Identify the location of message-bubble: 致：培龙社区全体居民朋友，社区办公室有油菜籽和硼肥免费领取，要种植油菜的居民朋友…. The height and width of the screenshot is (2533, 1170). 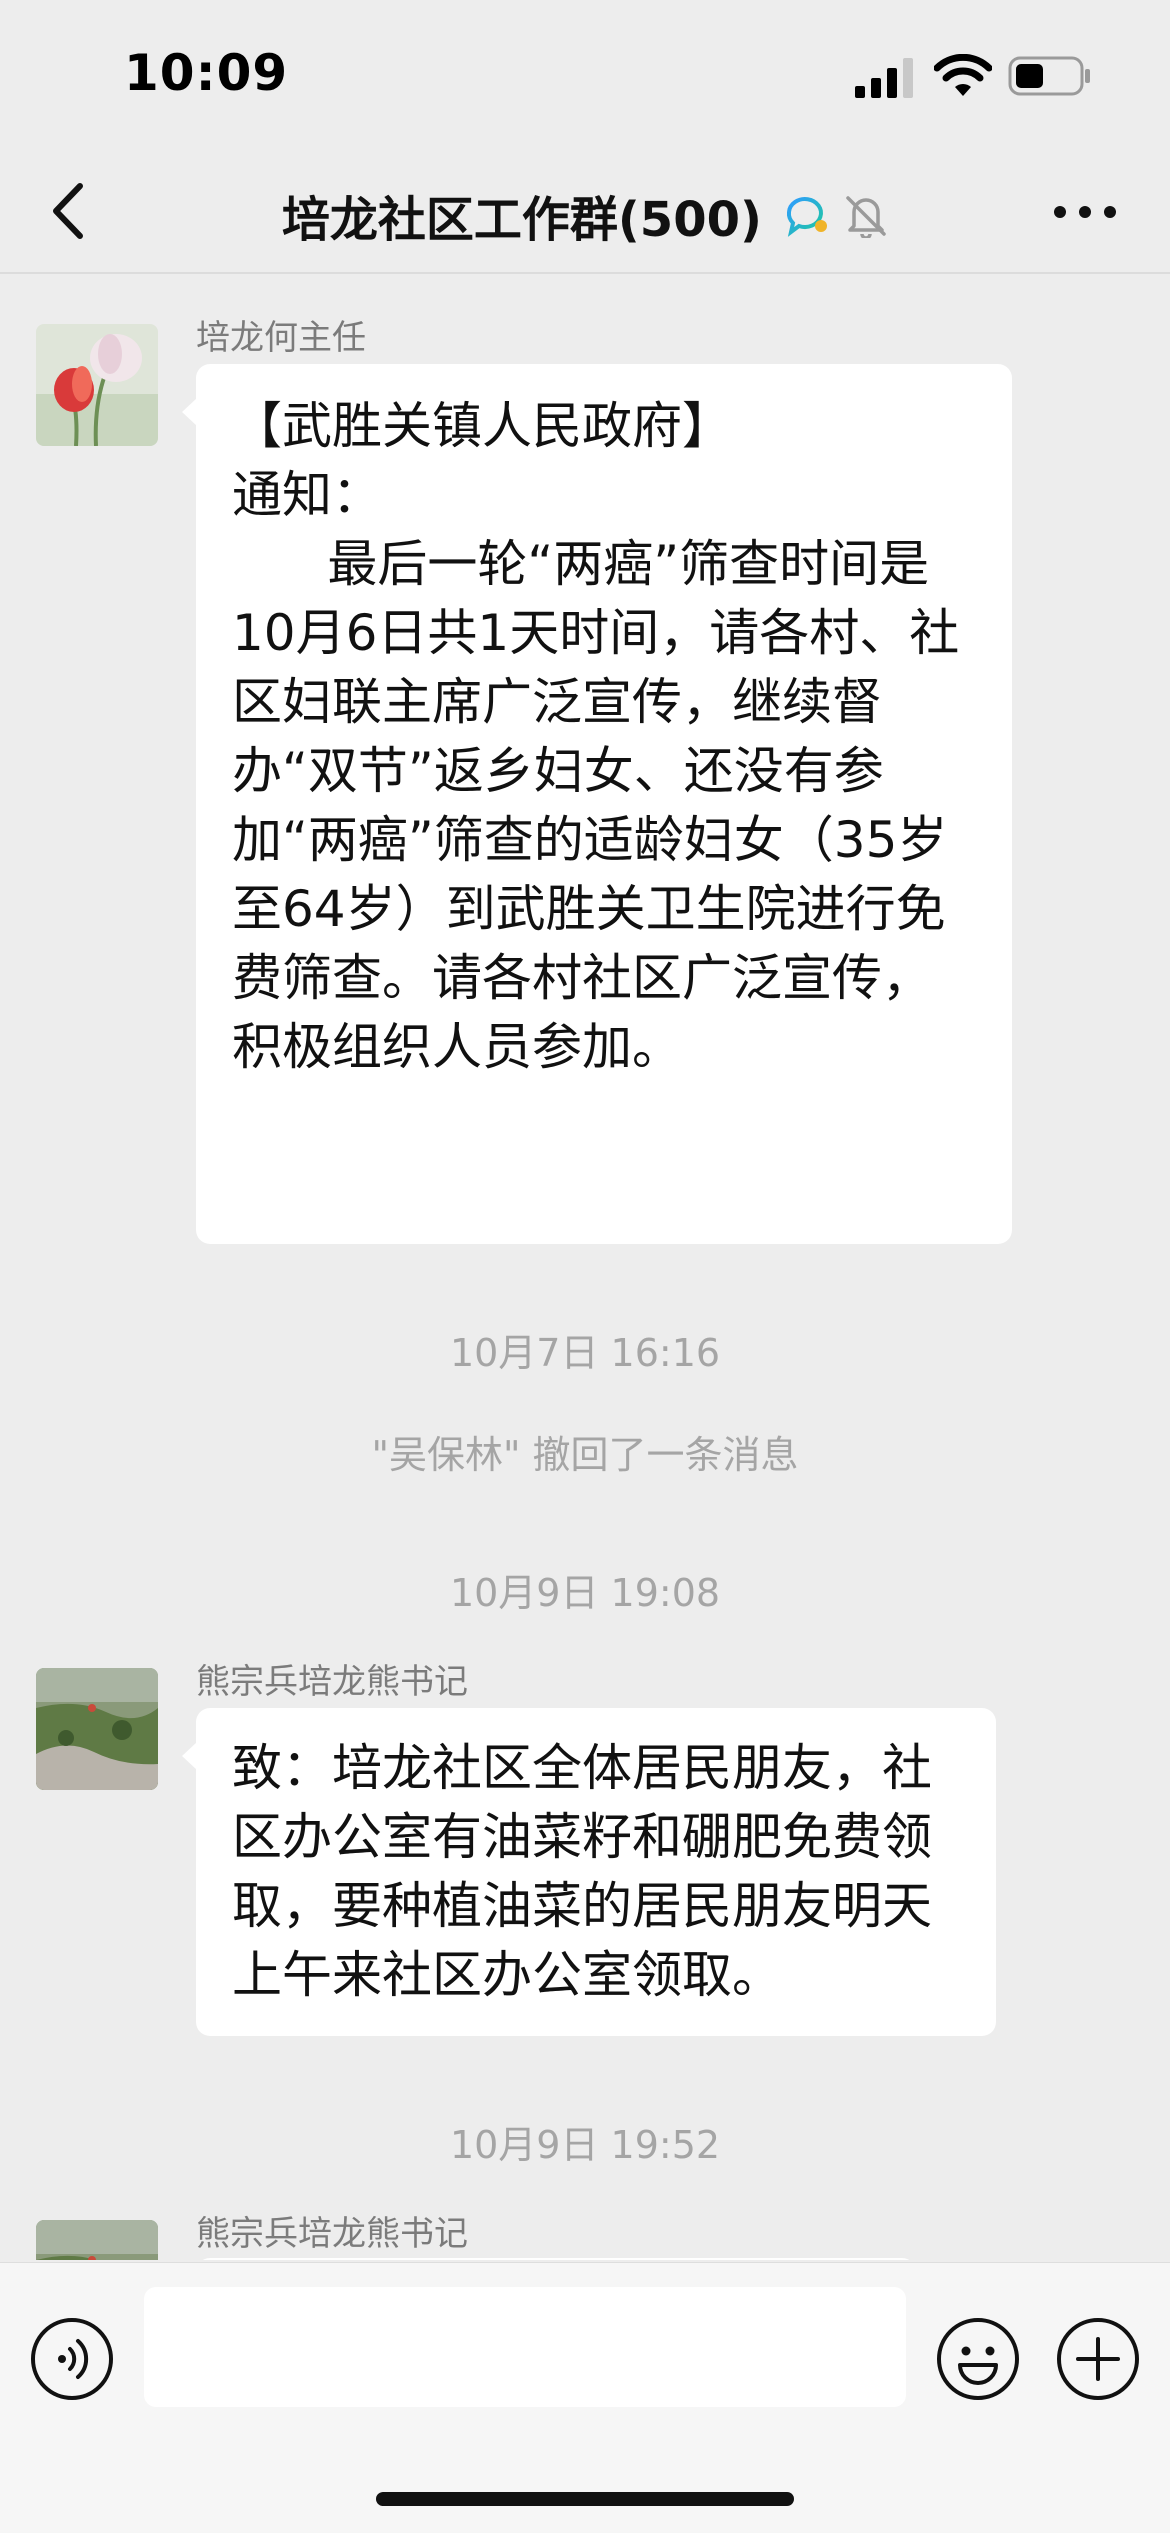
(589, 1872).